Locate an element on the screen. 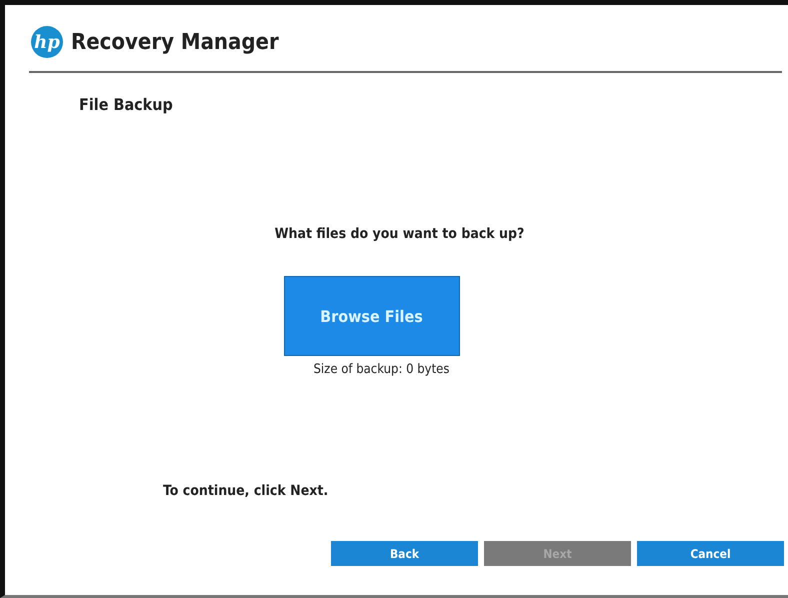  hp-logo: hp is located at coordinates (47, 42).